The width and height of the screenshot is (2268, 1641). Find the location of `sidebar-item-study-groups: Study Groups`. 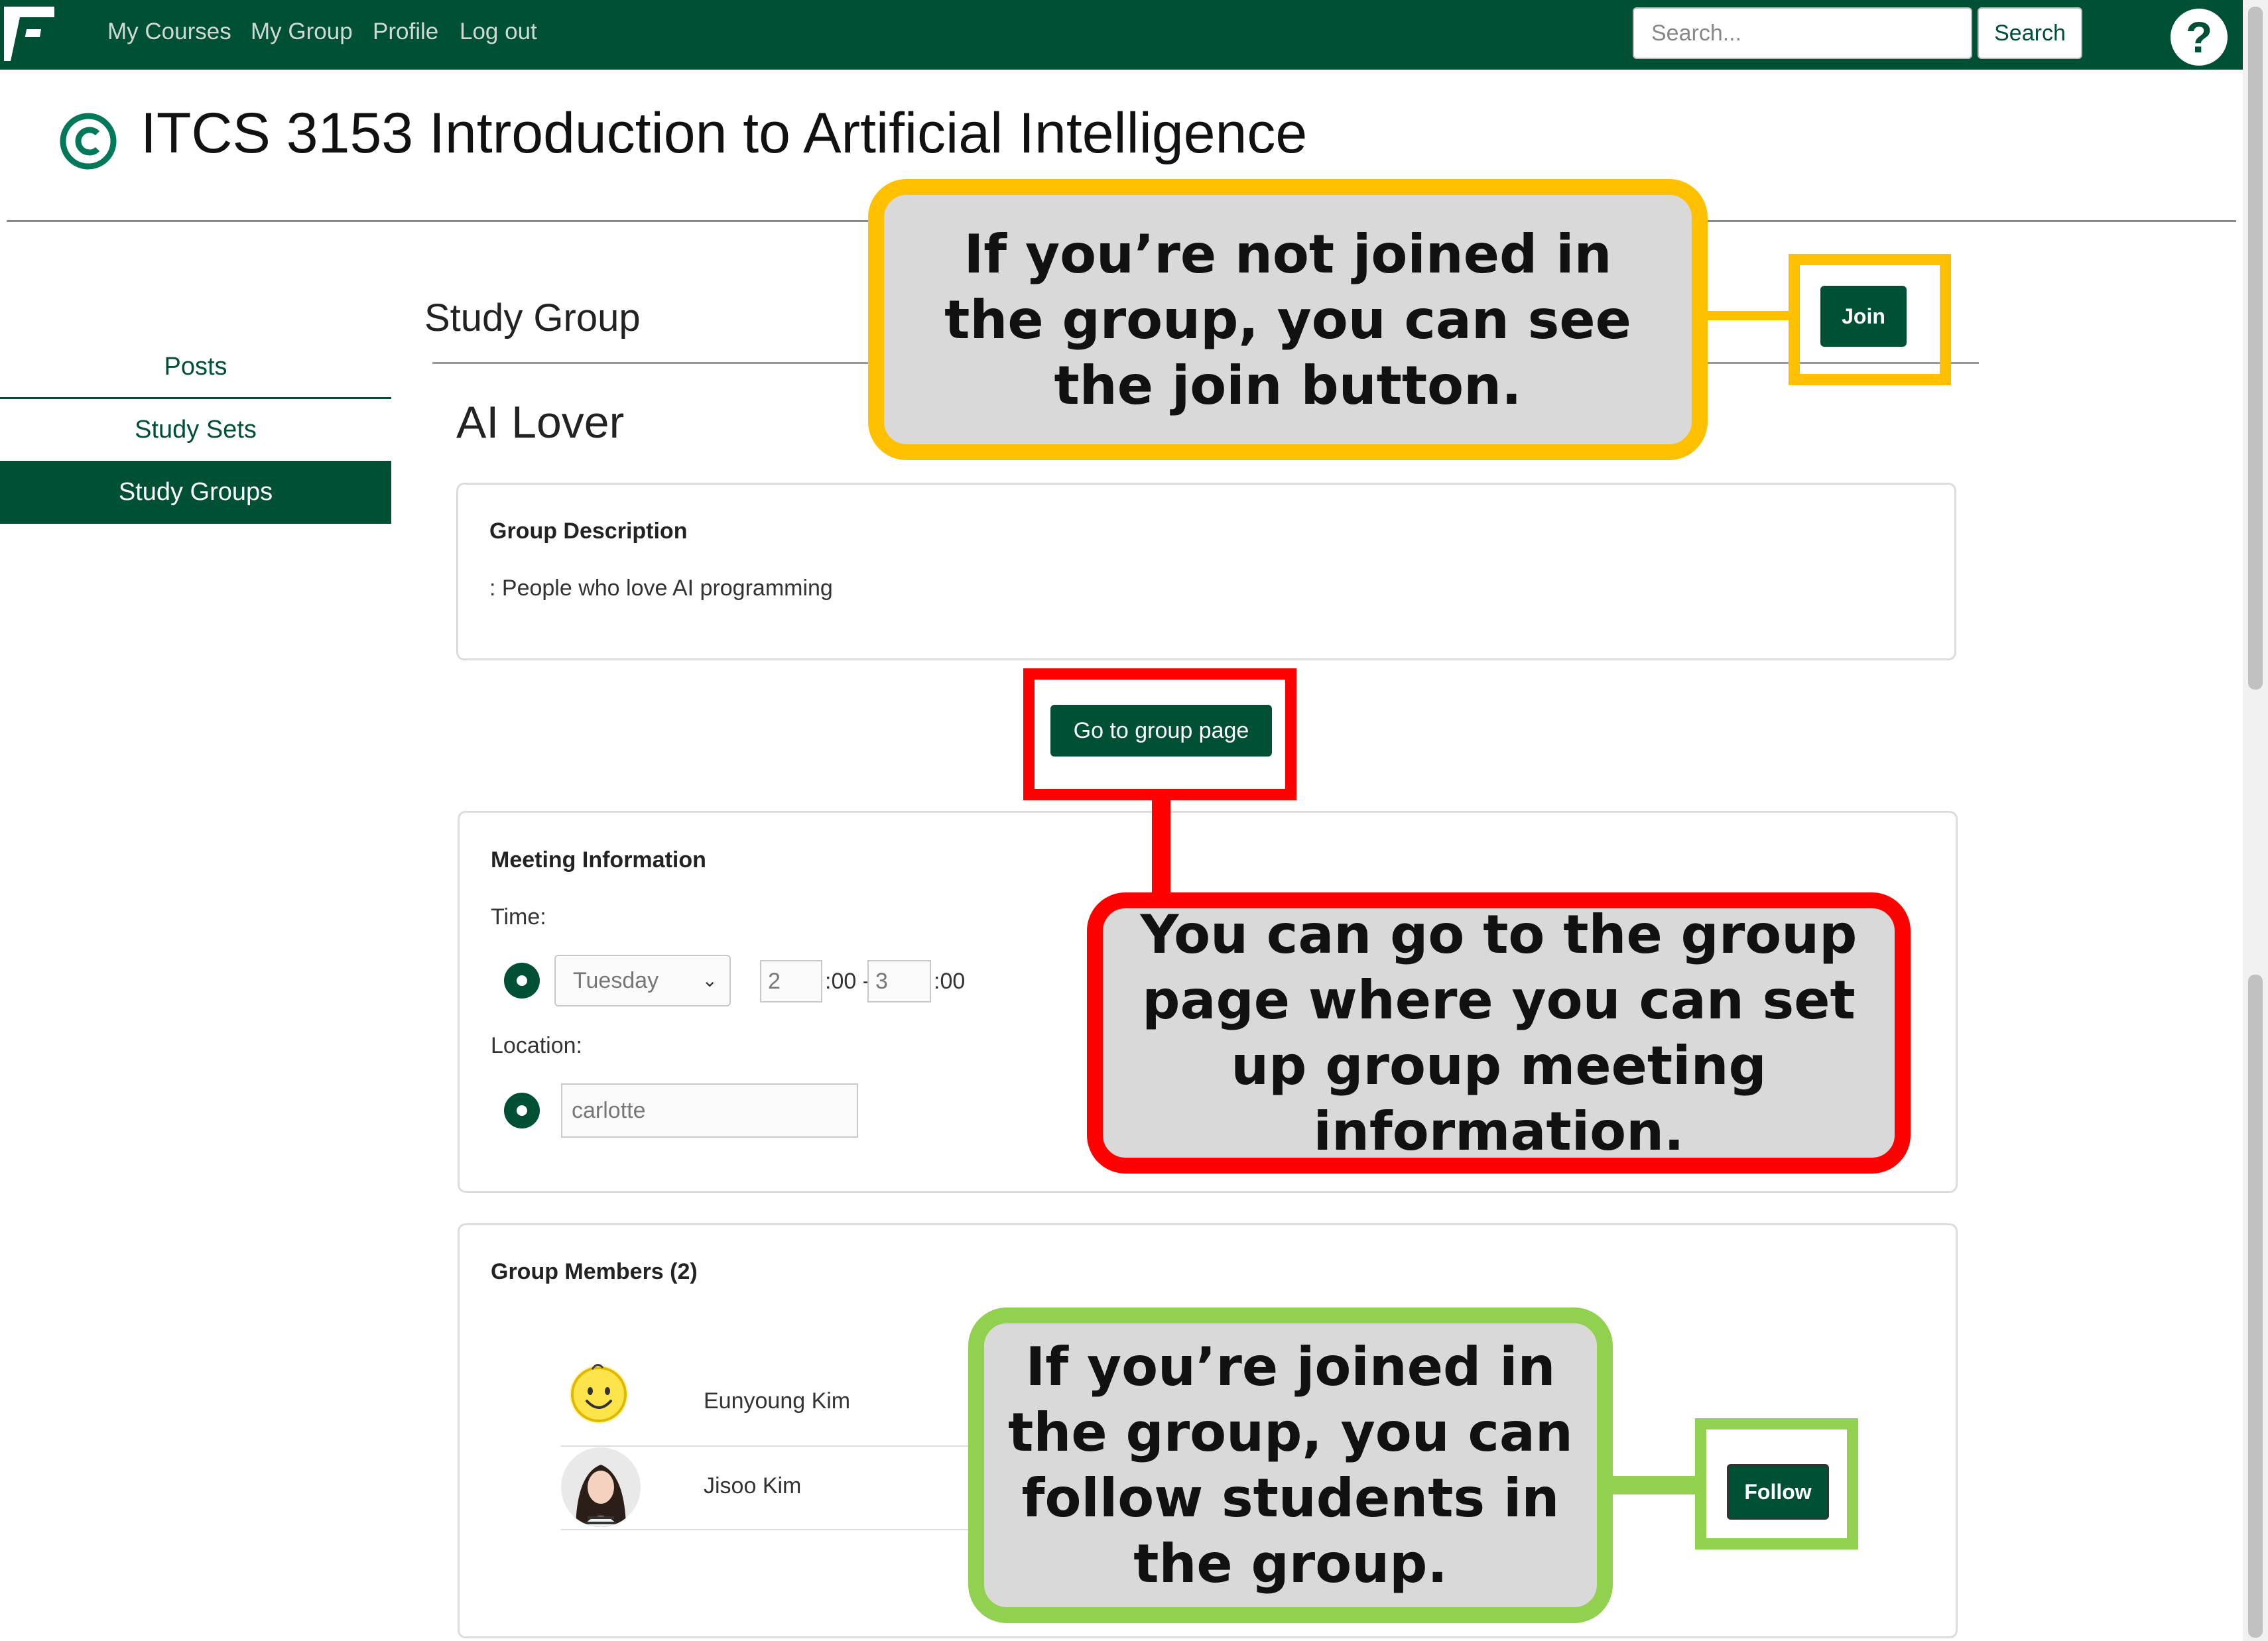

sidebar-item-study-groups: Study Groups is located at coordinates (195, 492).